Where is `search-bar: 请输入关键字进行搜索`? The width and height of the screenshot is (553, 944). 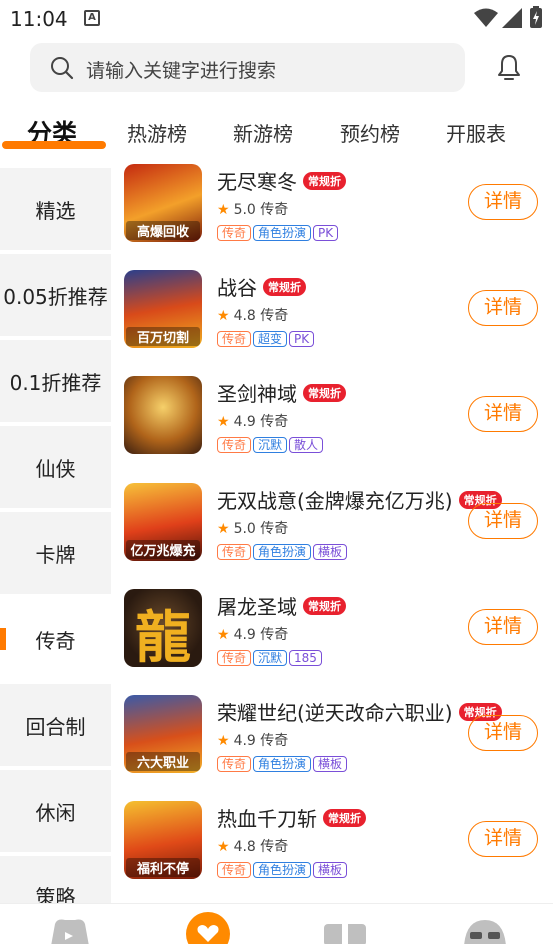 search-bar: 请输入关键字进行搜索 is located at coordinates (247, 67).